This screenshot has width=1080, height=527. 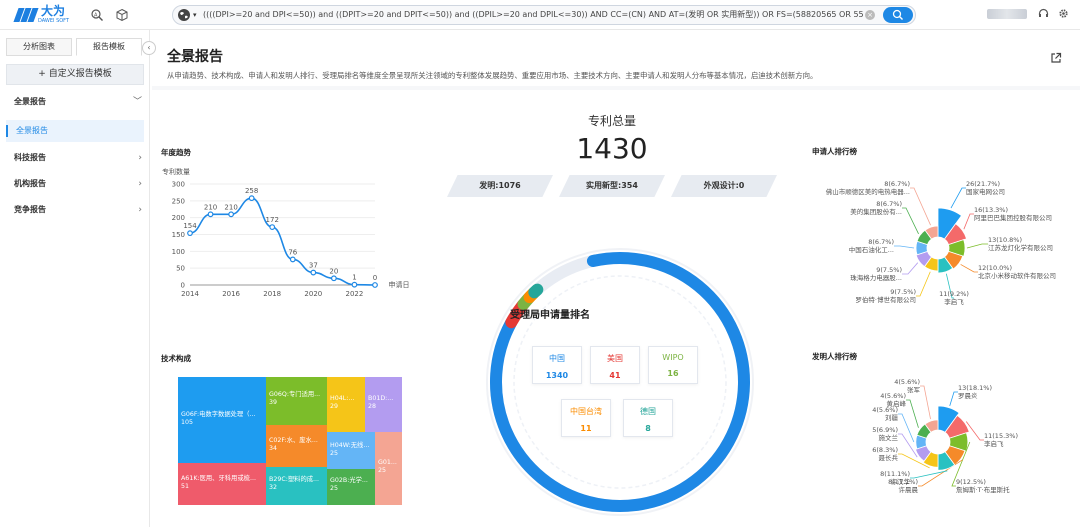 What do you see at coordinates (550, 315) in the screenshot?
I see `office-ranking-title: 受理局申请量排名` at bounding box center [550, 315].